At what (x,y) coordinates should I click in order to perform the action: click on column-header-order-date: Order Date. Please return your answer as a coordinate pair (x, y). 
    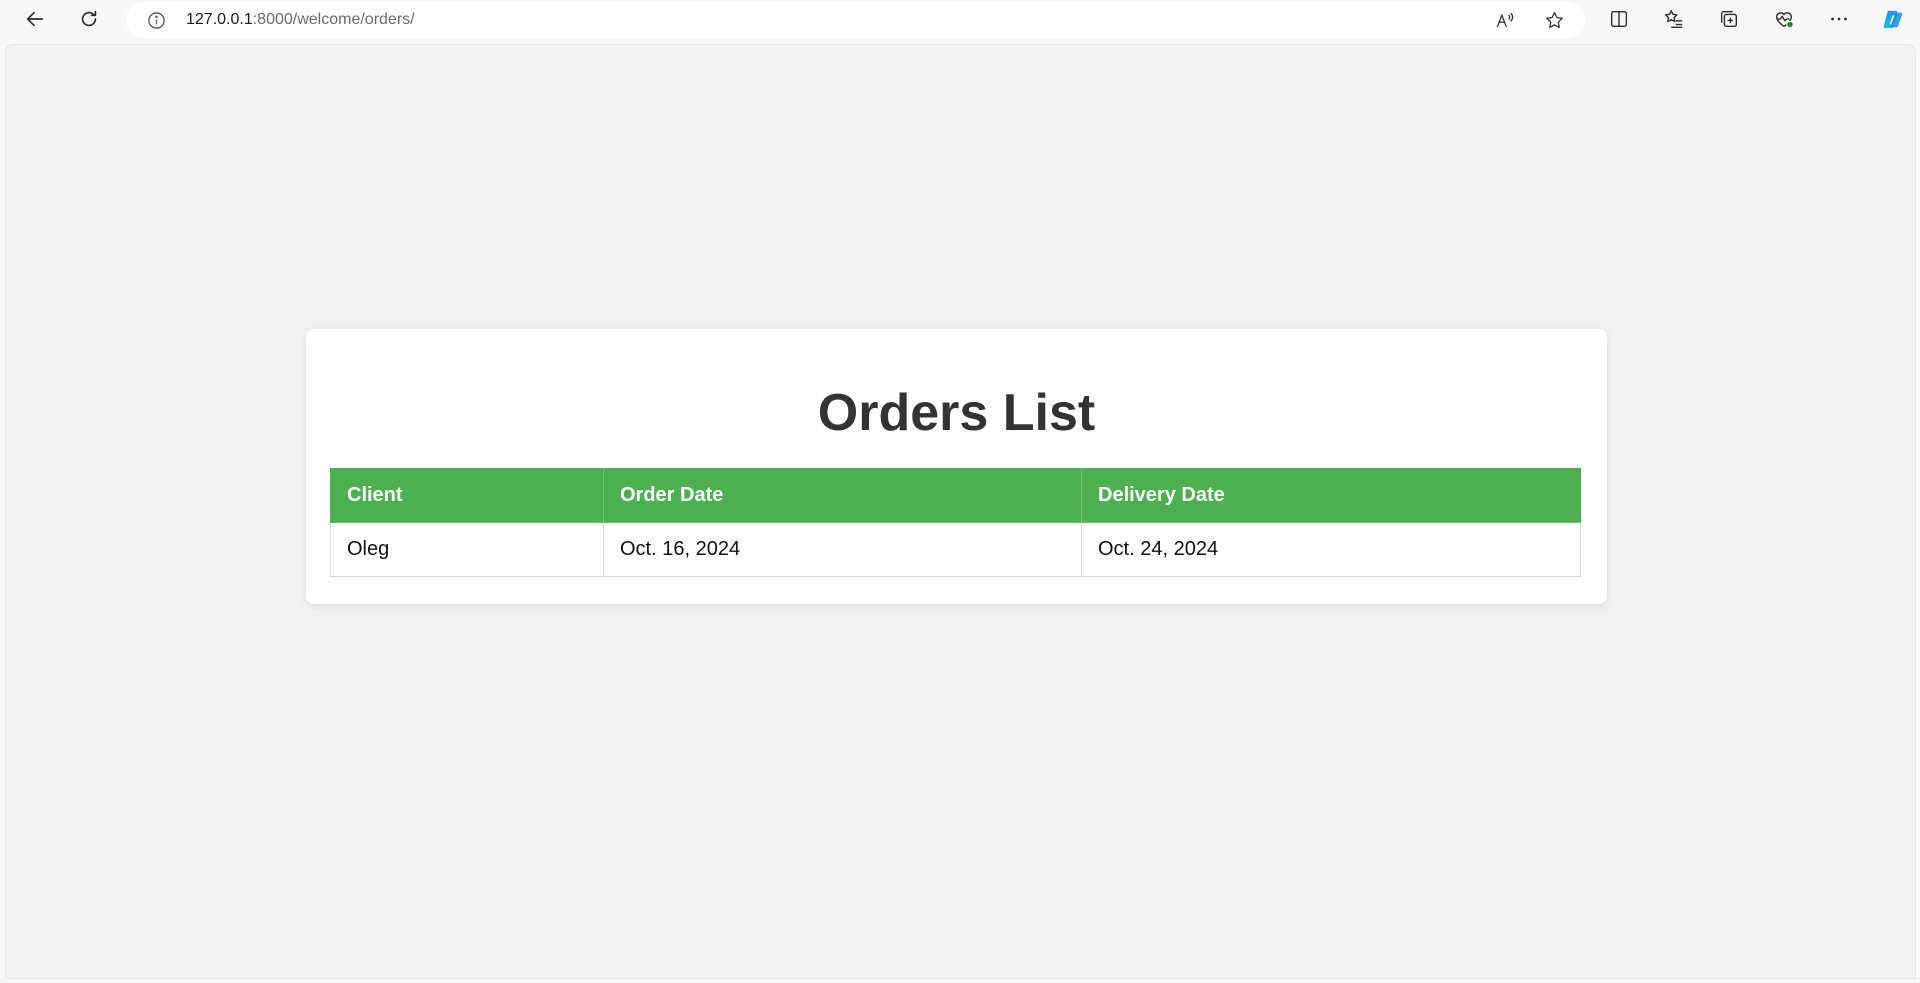
    Looking at the image, I should click on (842, 495).